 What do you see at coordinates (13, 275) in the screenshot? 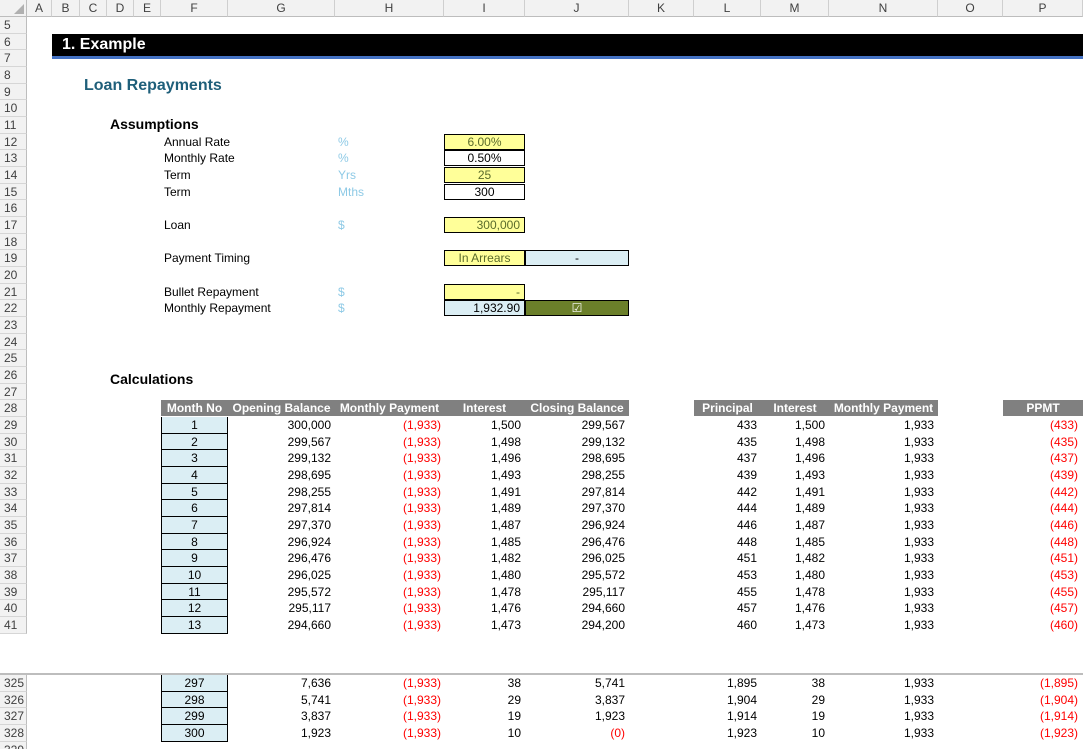
I see `row-header-20: 20` at bounding box center [13, 275].